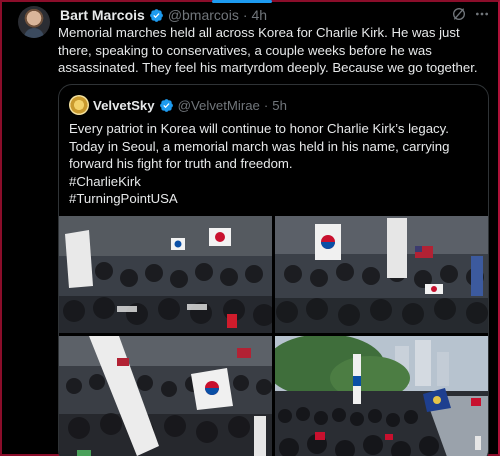 Image resolution: width=500 pixels, height=456 pixels. I want to click on author-handle: @bmarcois, so click(203, 15).